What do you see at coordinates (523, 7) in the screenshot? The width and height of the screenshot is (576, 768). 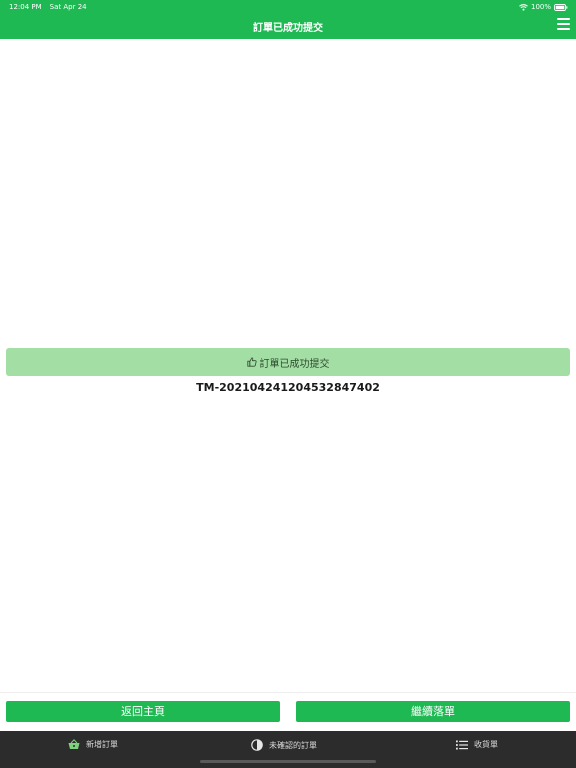 I see `wifi-icon` at bounding box center [523, 7].